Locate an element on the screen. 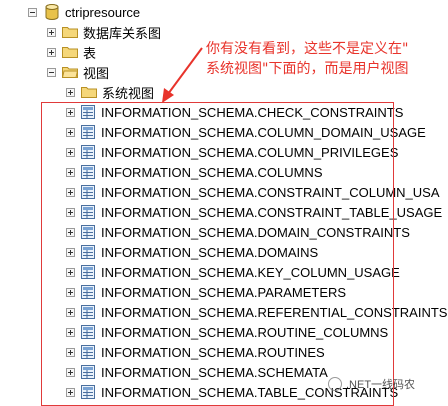  tree-node-view: INFORMATION_SCHEMA.CONSTRAINT_COLUMN_USA is located at coordinates (253, 192).